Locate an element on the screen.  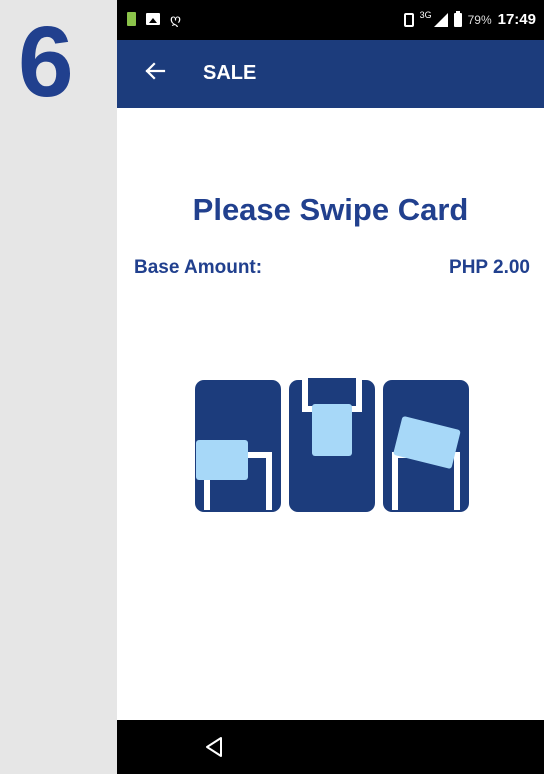
status-bar-notifications: ღ is located at coordinates (154, 19).